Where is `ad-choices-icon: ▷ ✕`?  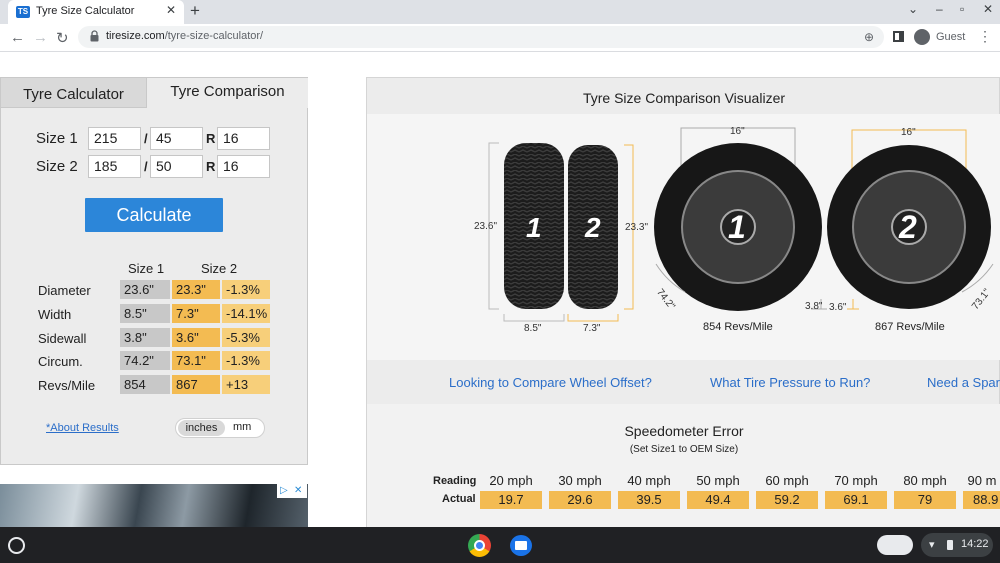
ad-choices-icon: ▷ ✕ is located at coordinates (292, 491).